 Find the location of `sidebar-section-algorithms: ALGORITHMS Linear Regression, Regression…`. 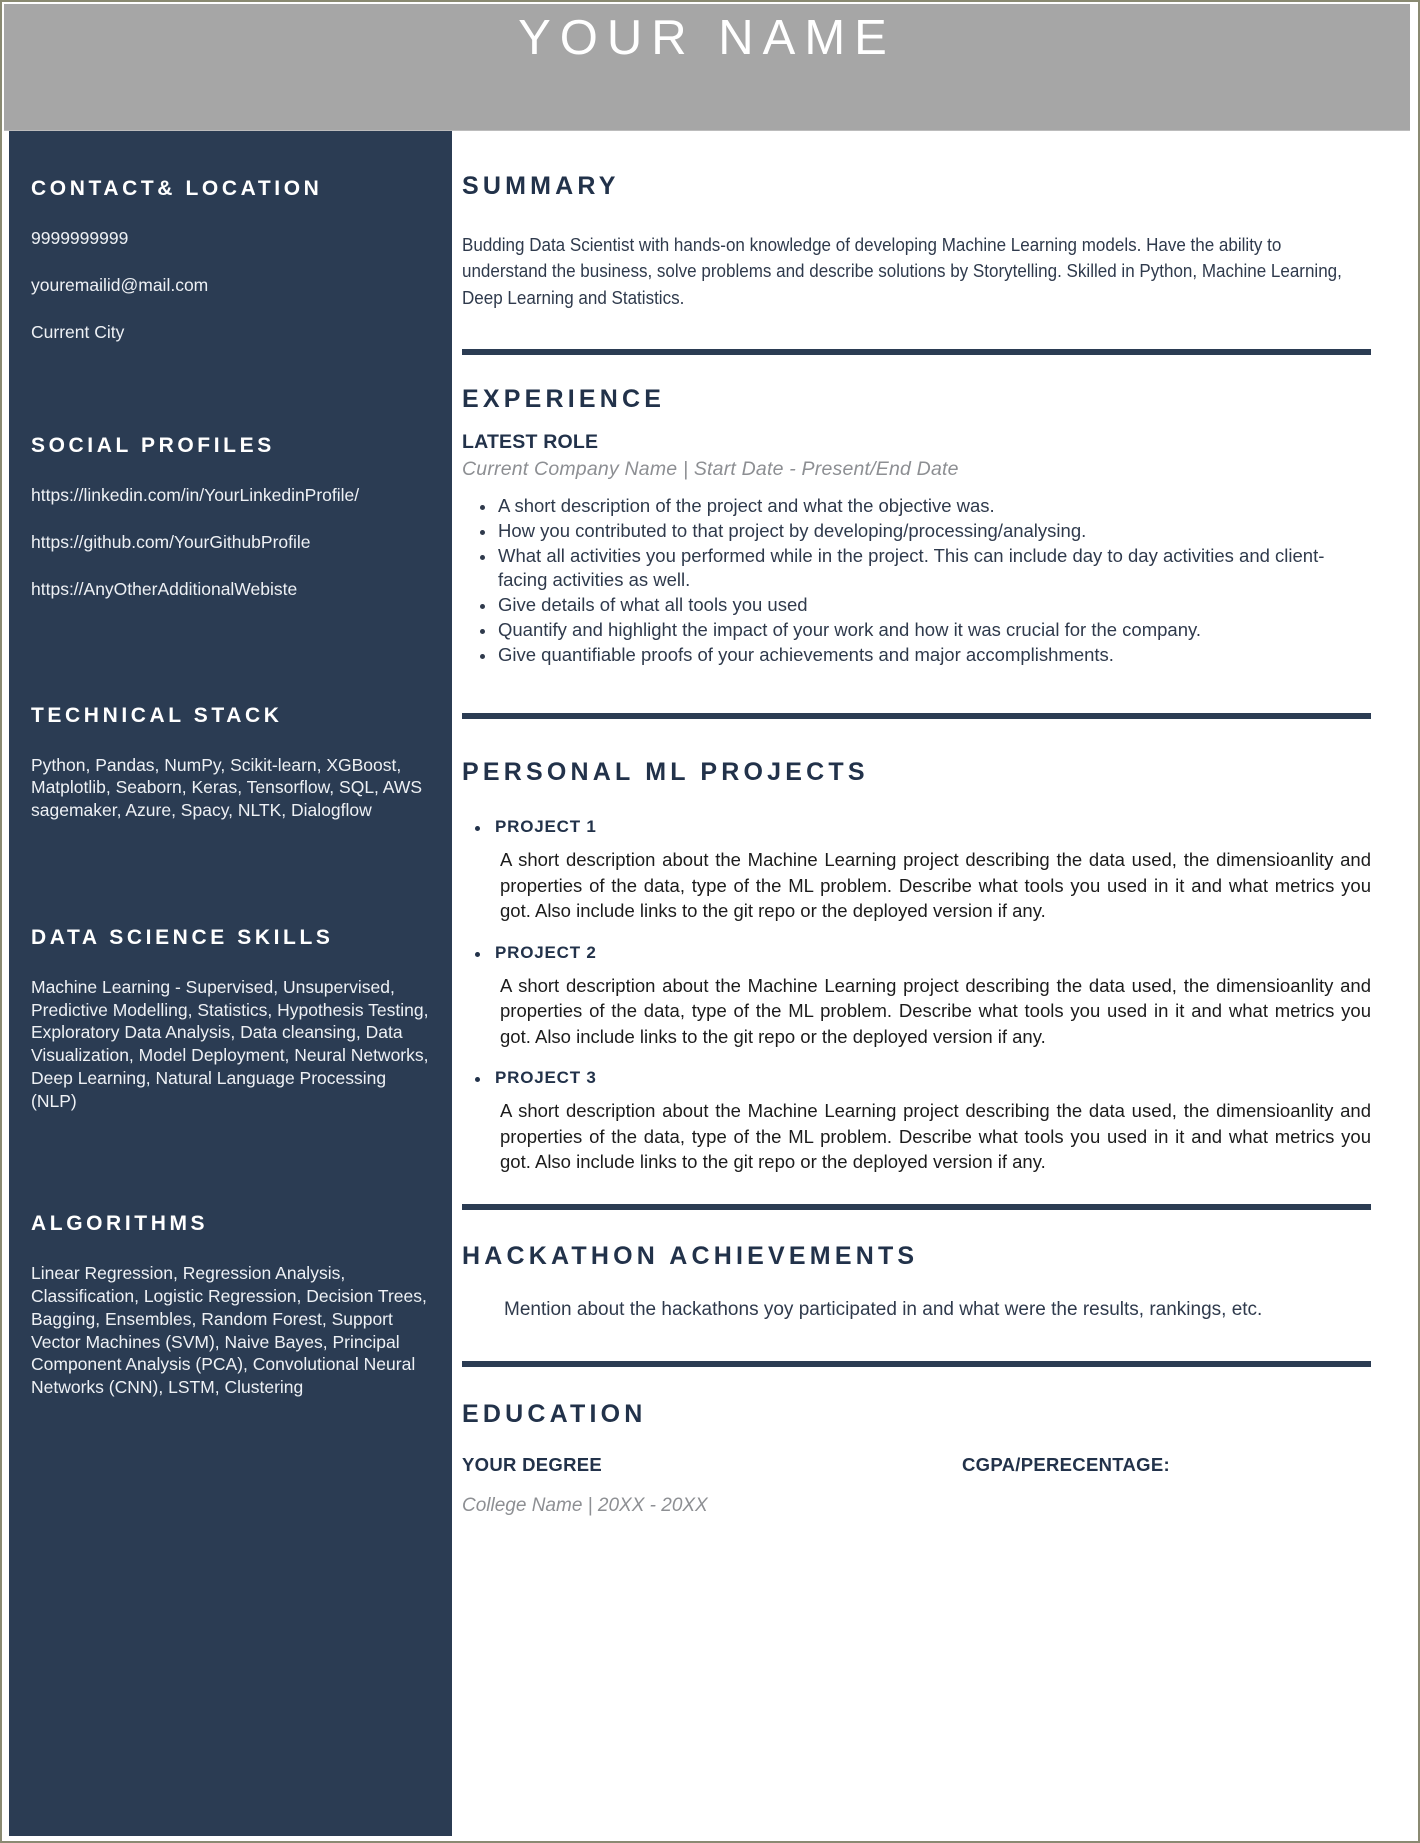

sidebar-section-algorithms: ALGORITHMS Linear Regression, Regression… is located at coordinates (230, 1305).